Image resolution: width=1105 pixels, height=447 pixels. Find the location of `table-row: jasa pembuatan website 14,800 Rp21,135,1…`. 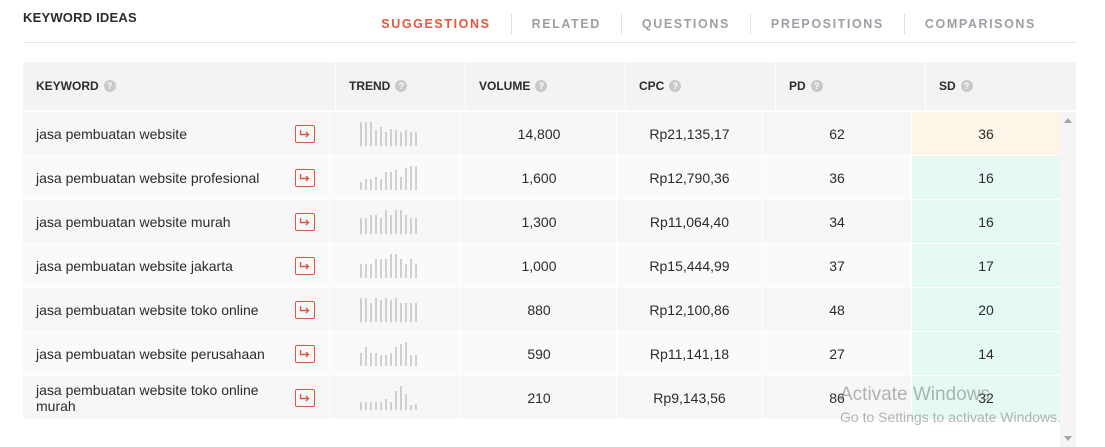

table-row: jasa pembuatan website 14,800 Rp21,135,1… is located at coordinates (541, 134).